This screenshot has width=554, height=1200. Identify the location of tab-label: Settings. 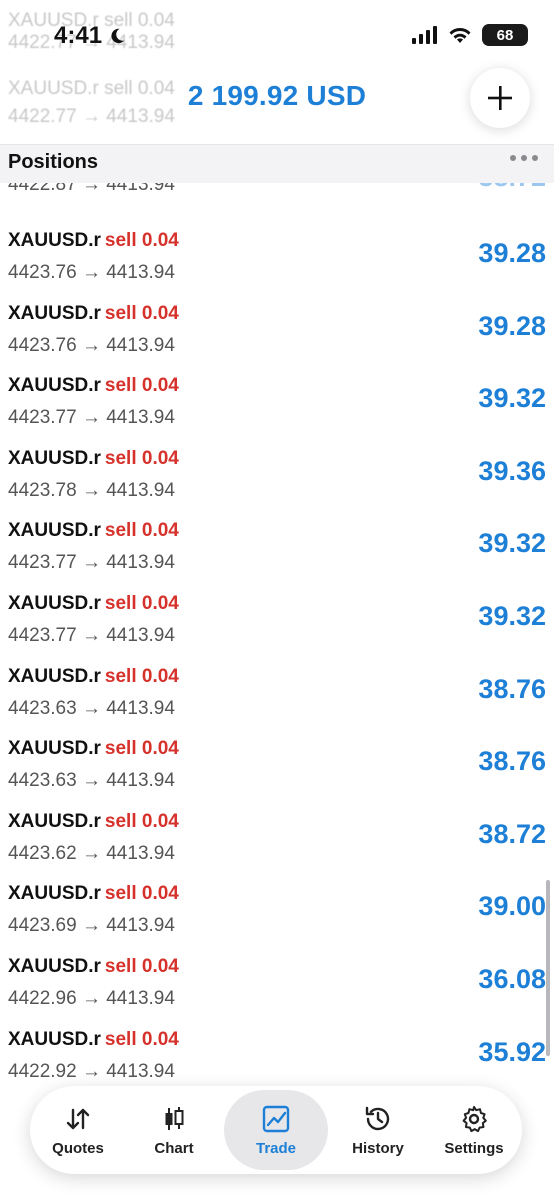
(474, 1148).